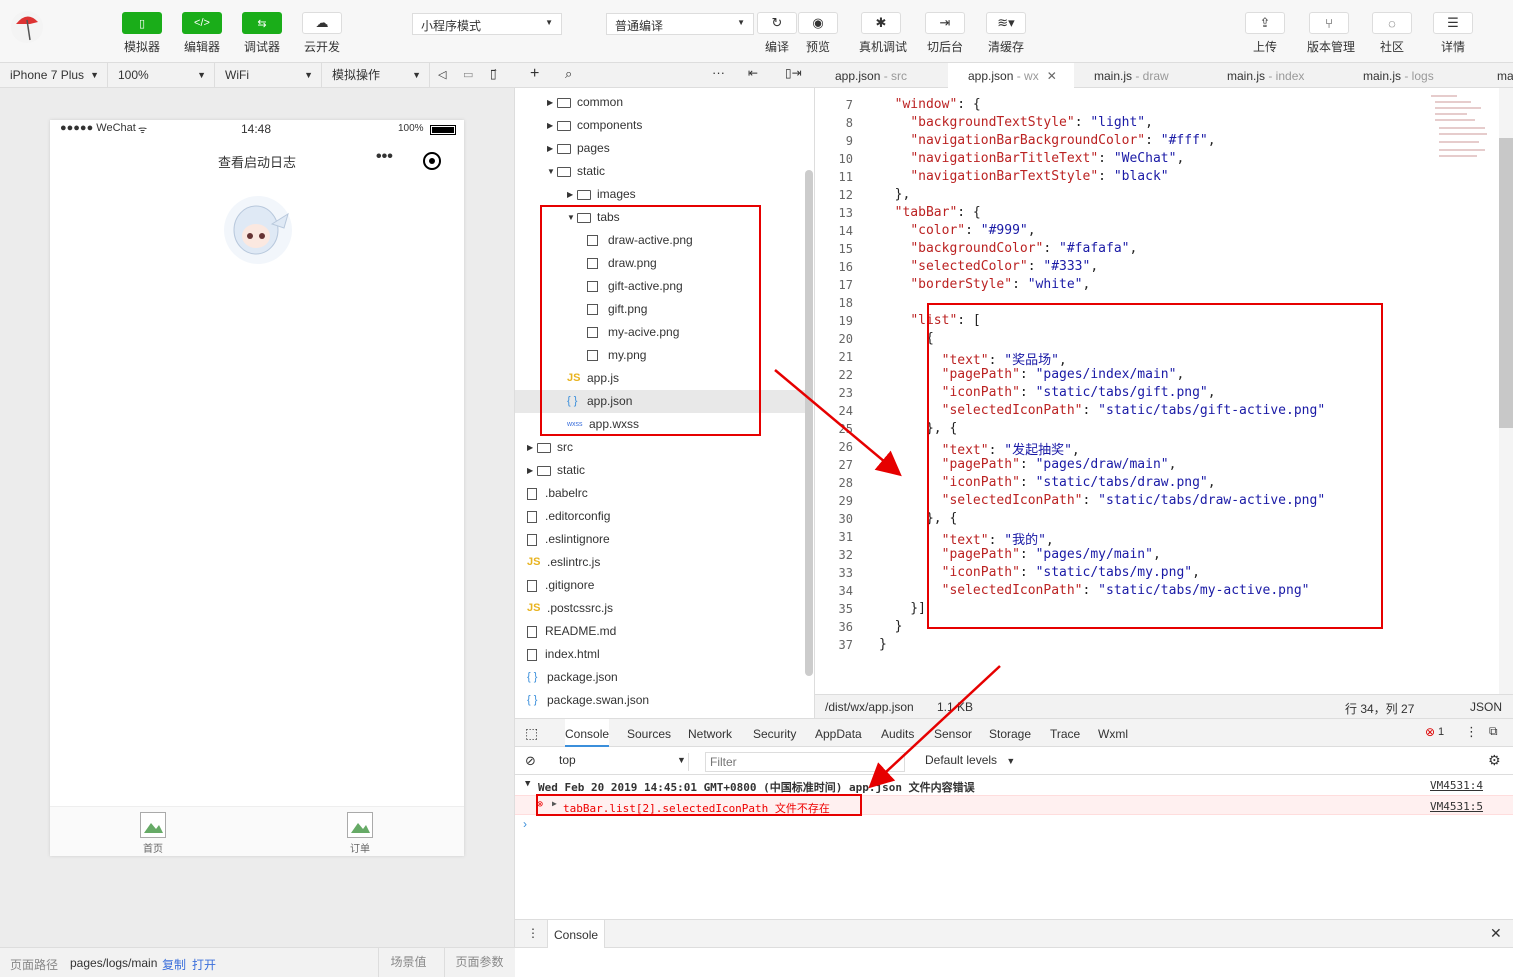  What do you see at coordinates (660, 585) in the screenshot?
I see `tree-item: .gitignore` at bounding box center [660, 585].